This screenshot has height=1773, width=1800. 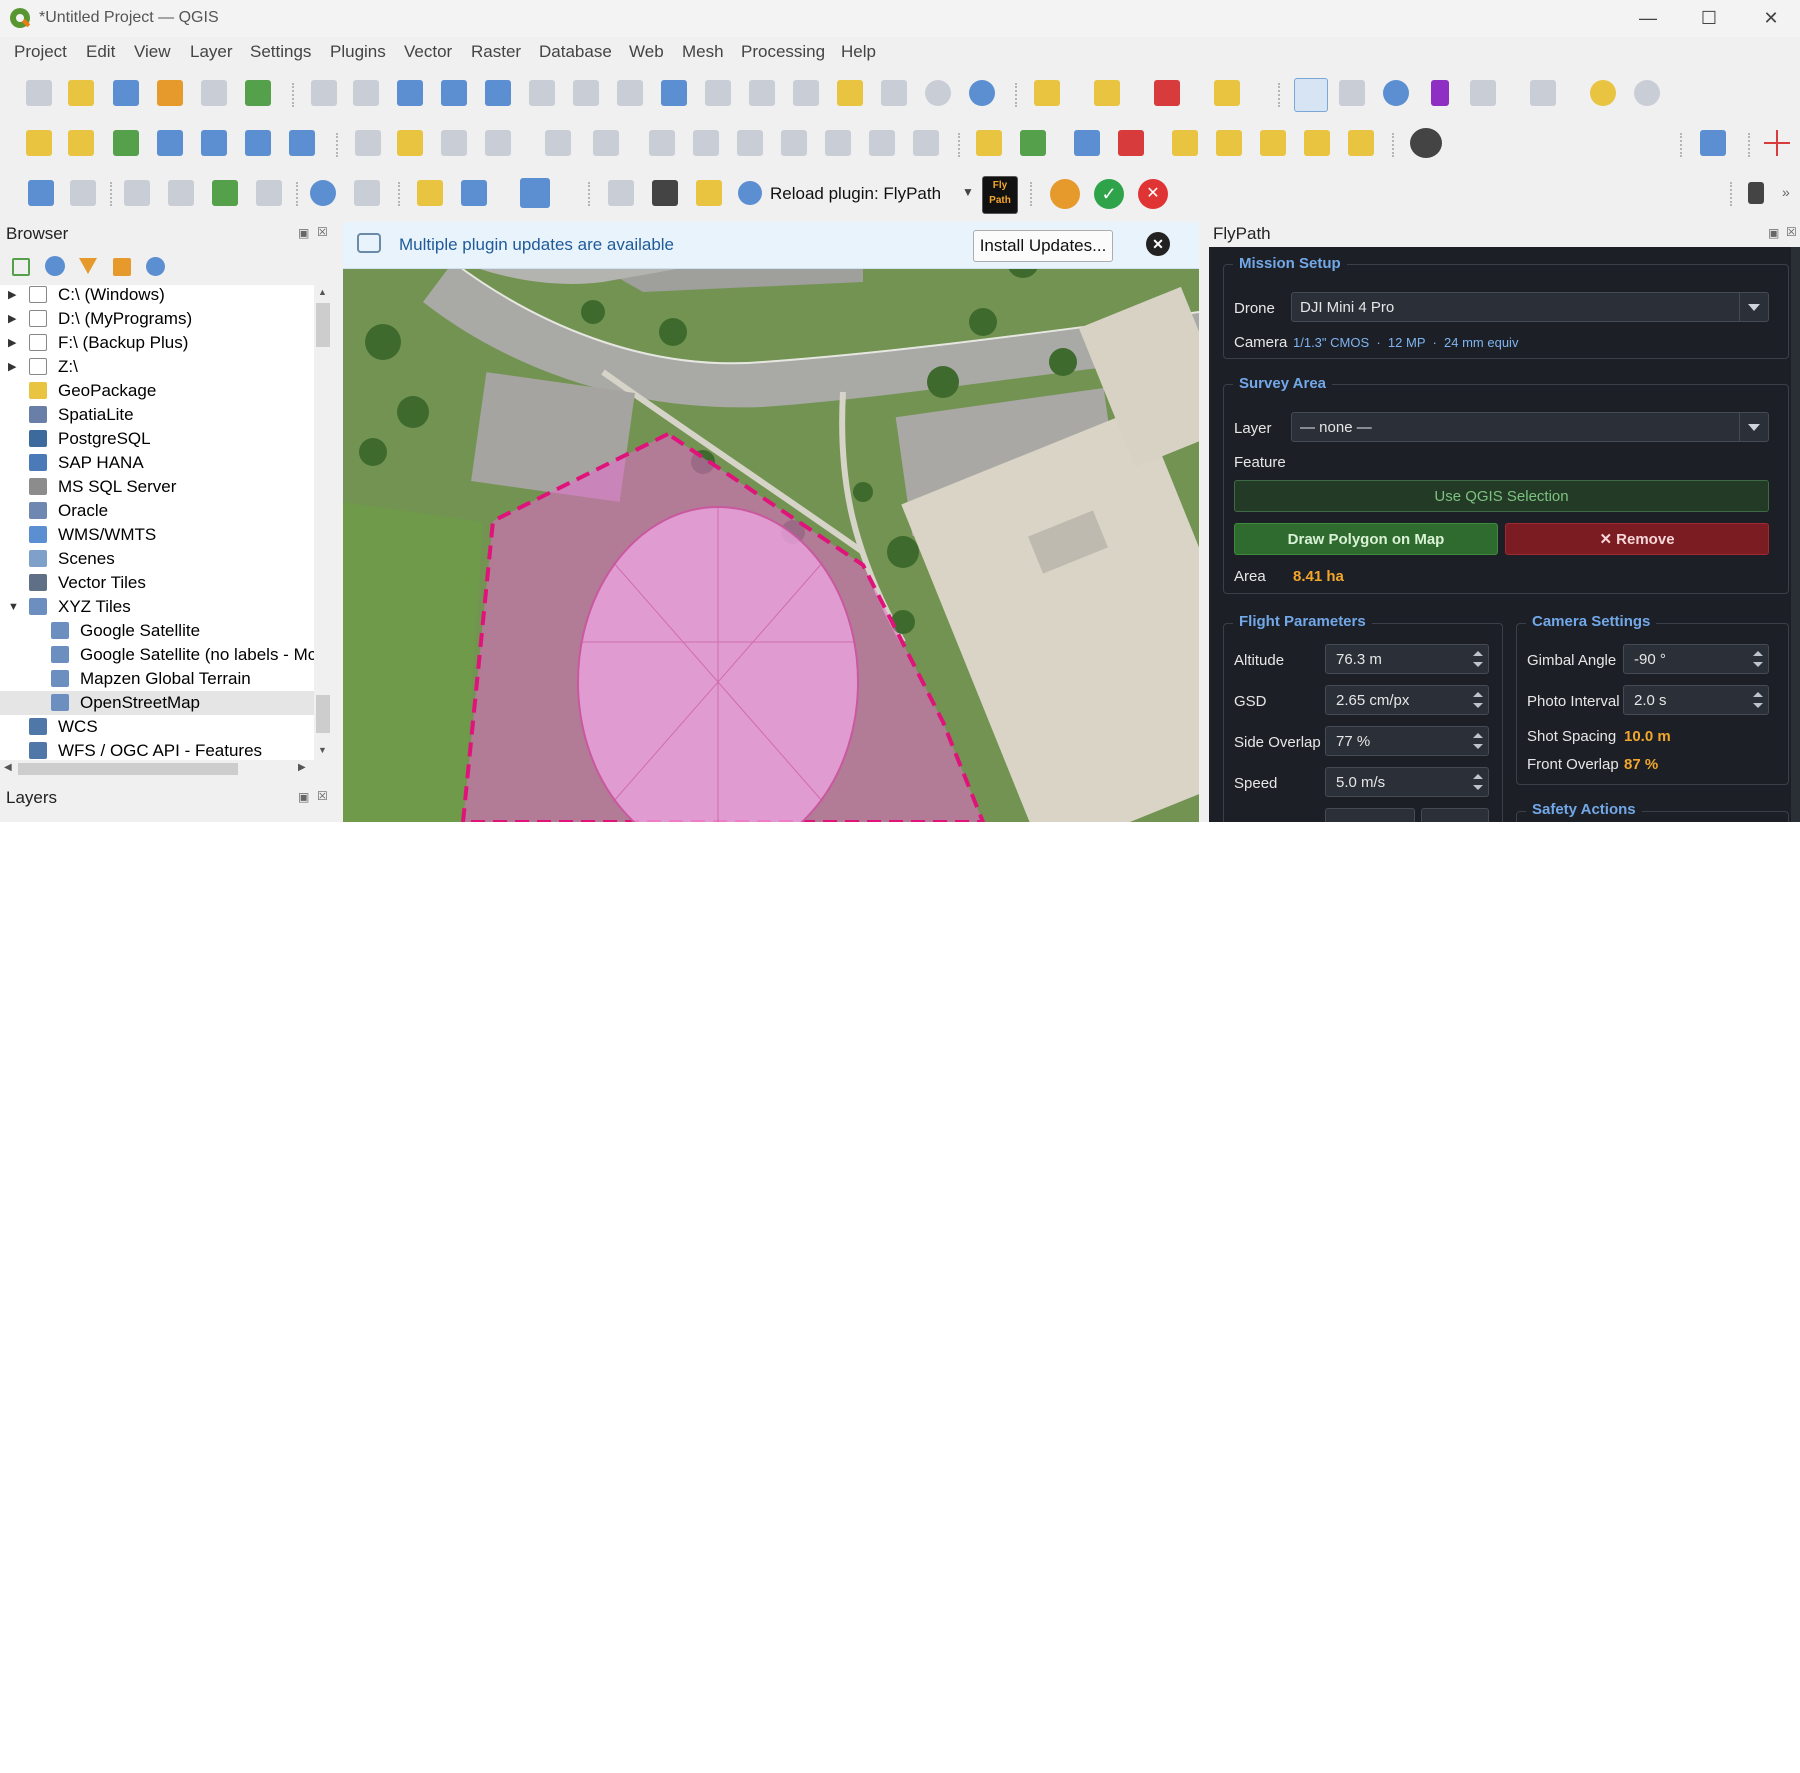 I want to click on whats-this-icon, so click(x=1713, y=143).